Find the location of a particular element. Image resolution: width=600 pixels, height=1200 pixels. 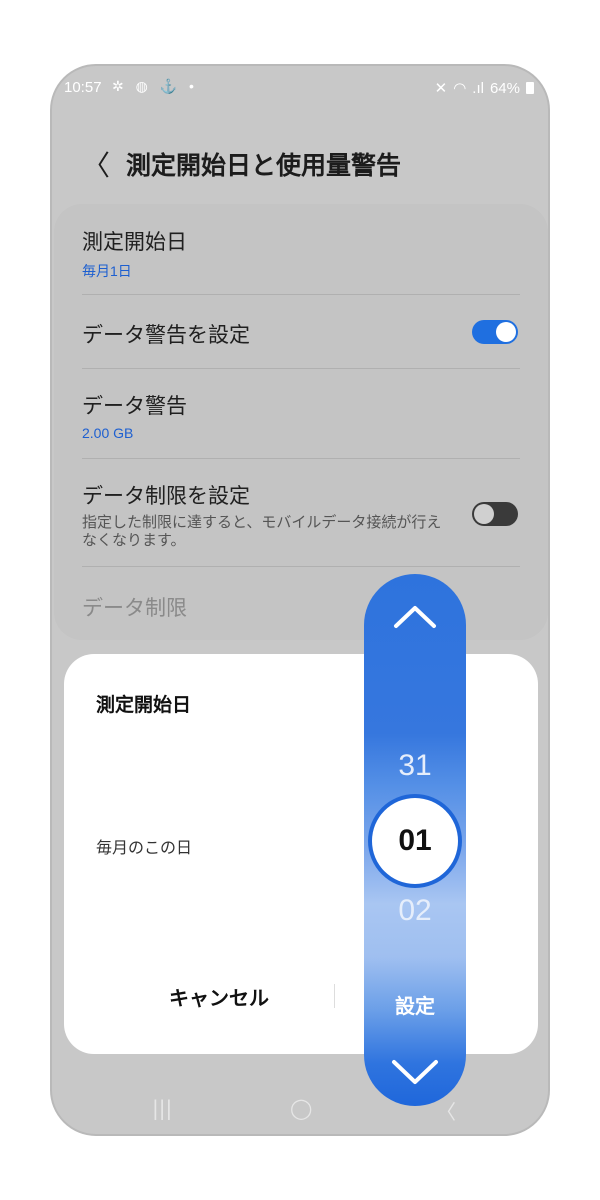

chevron-down-icon is located at coordinates (415, 1070).